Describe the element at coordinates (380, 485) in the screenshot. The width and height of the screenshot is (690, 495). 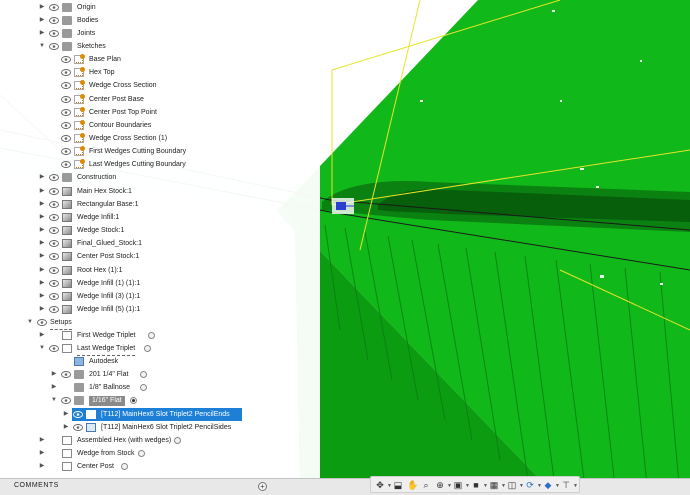
I see `orbit-icon: ✥` at that location.